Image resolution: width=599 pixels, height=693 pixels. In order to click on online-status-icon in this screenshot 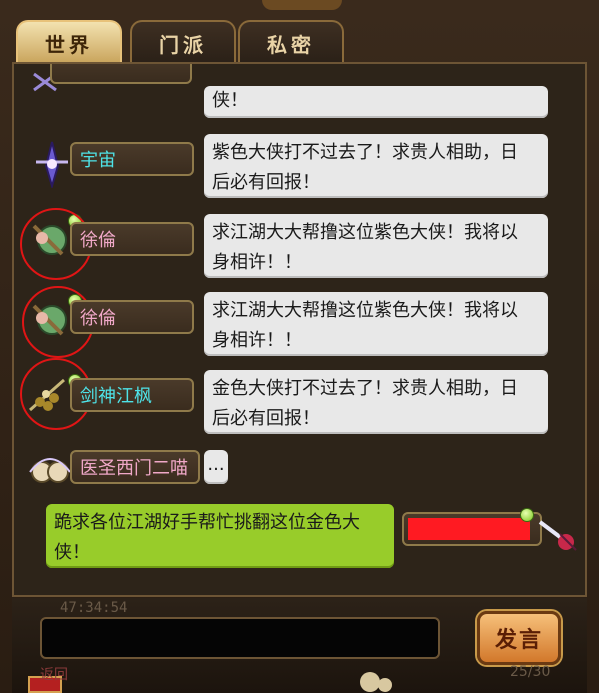, I will do `click(527, 515)`.